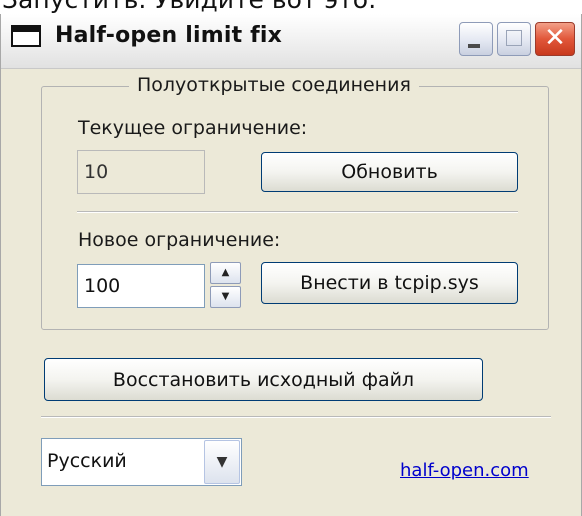 Image resolution: width=582 pixels, height=516 pixels. I want to click on article-caption: Запустить. Увидите вот это:, so click(291, 7).